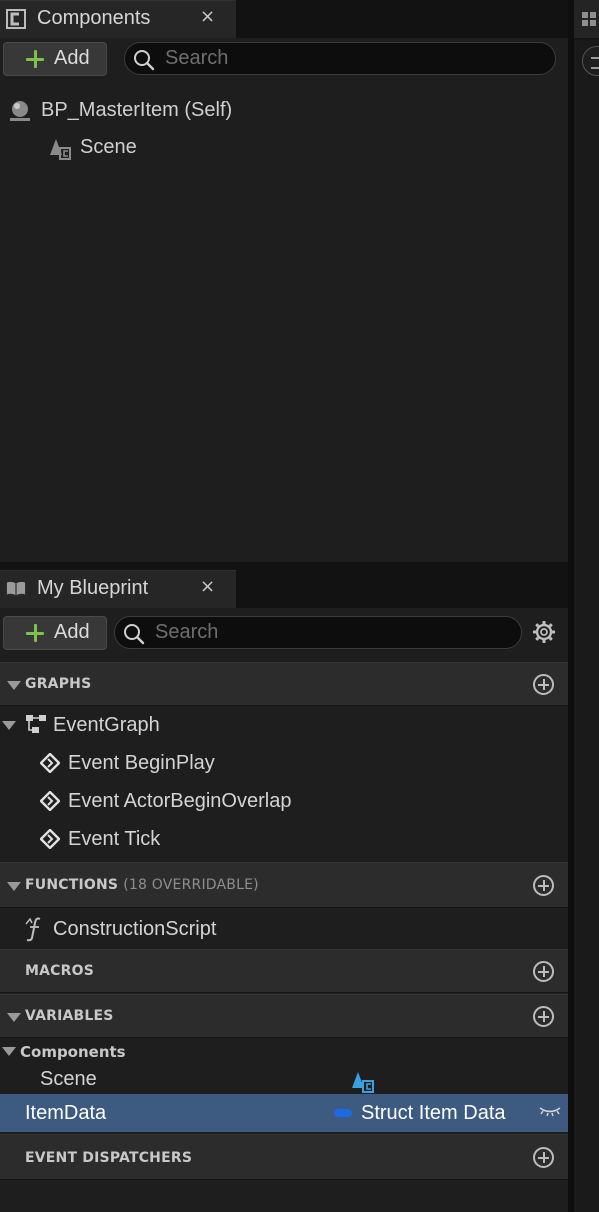 Image resolution: width=599 pixels, height=1212 pixels. What do you see at coordinates (60, 149) in the screenshot?
I see `scene-component-icon` at bounding box center [60, 149].